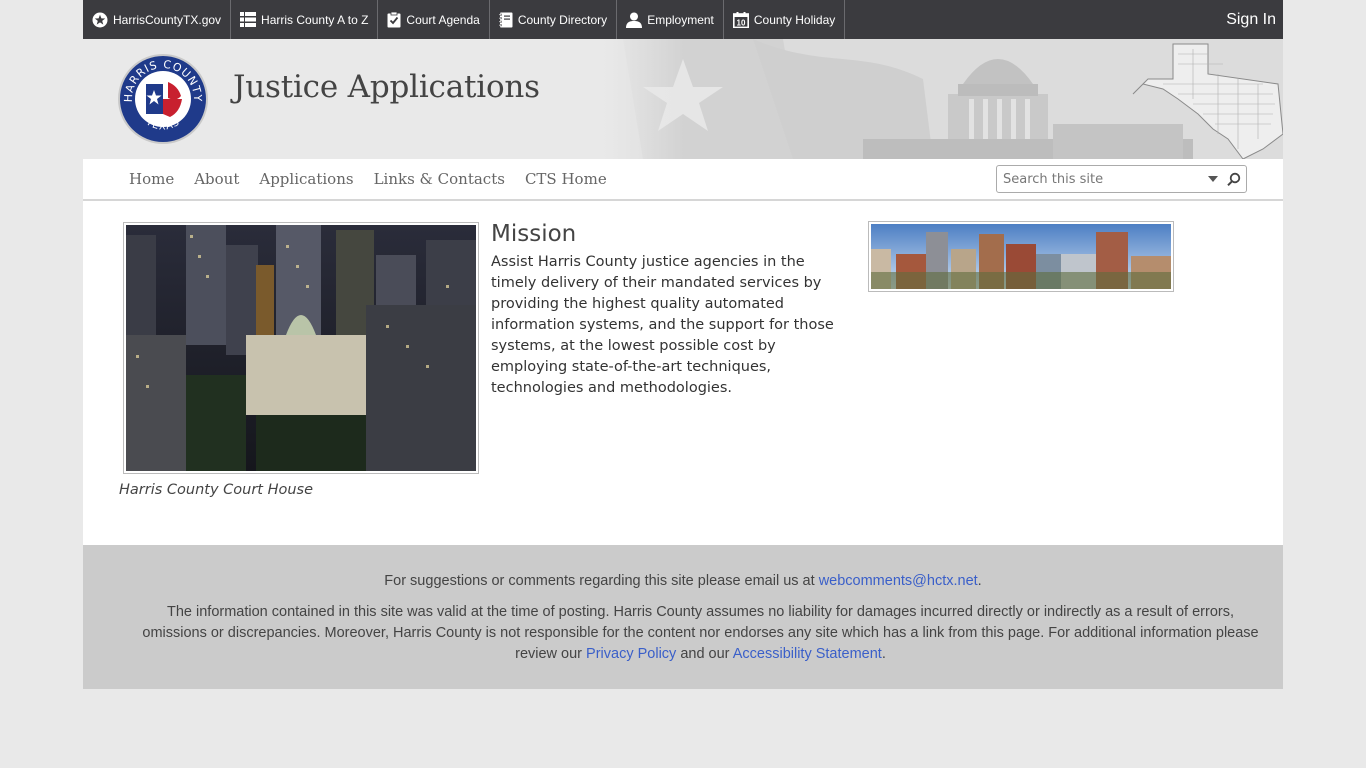 This screenshot has width=1366, height=768. What do you see at coordinates (794, 19) in the screenshot?
I see `link-label: County Holiday` at bounding box center [794, 19].